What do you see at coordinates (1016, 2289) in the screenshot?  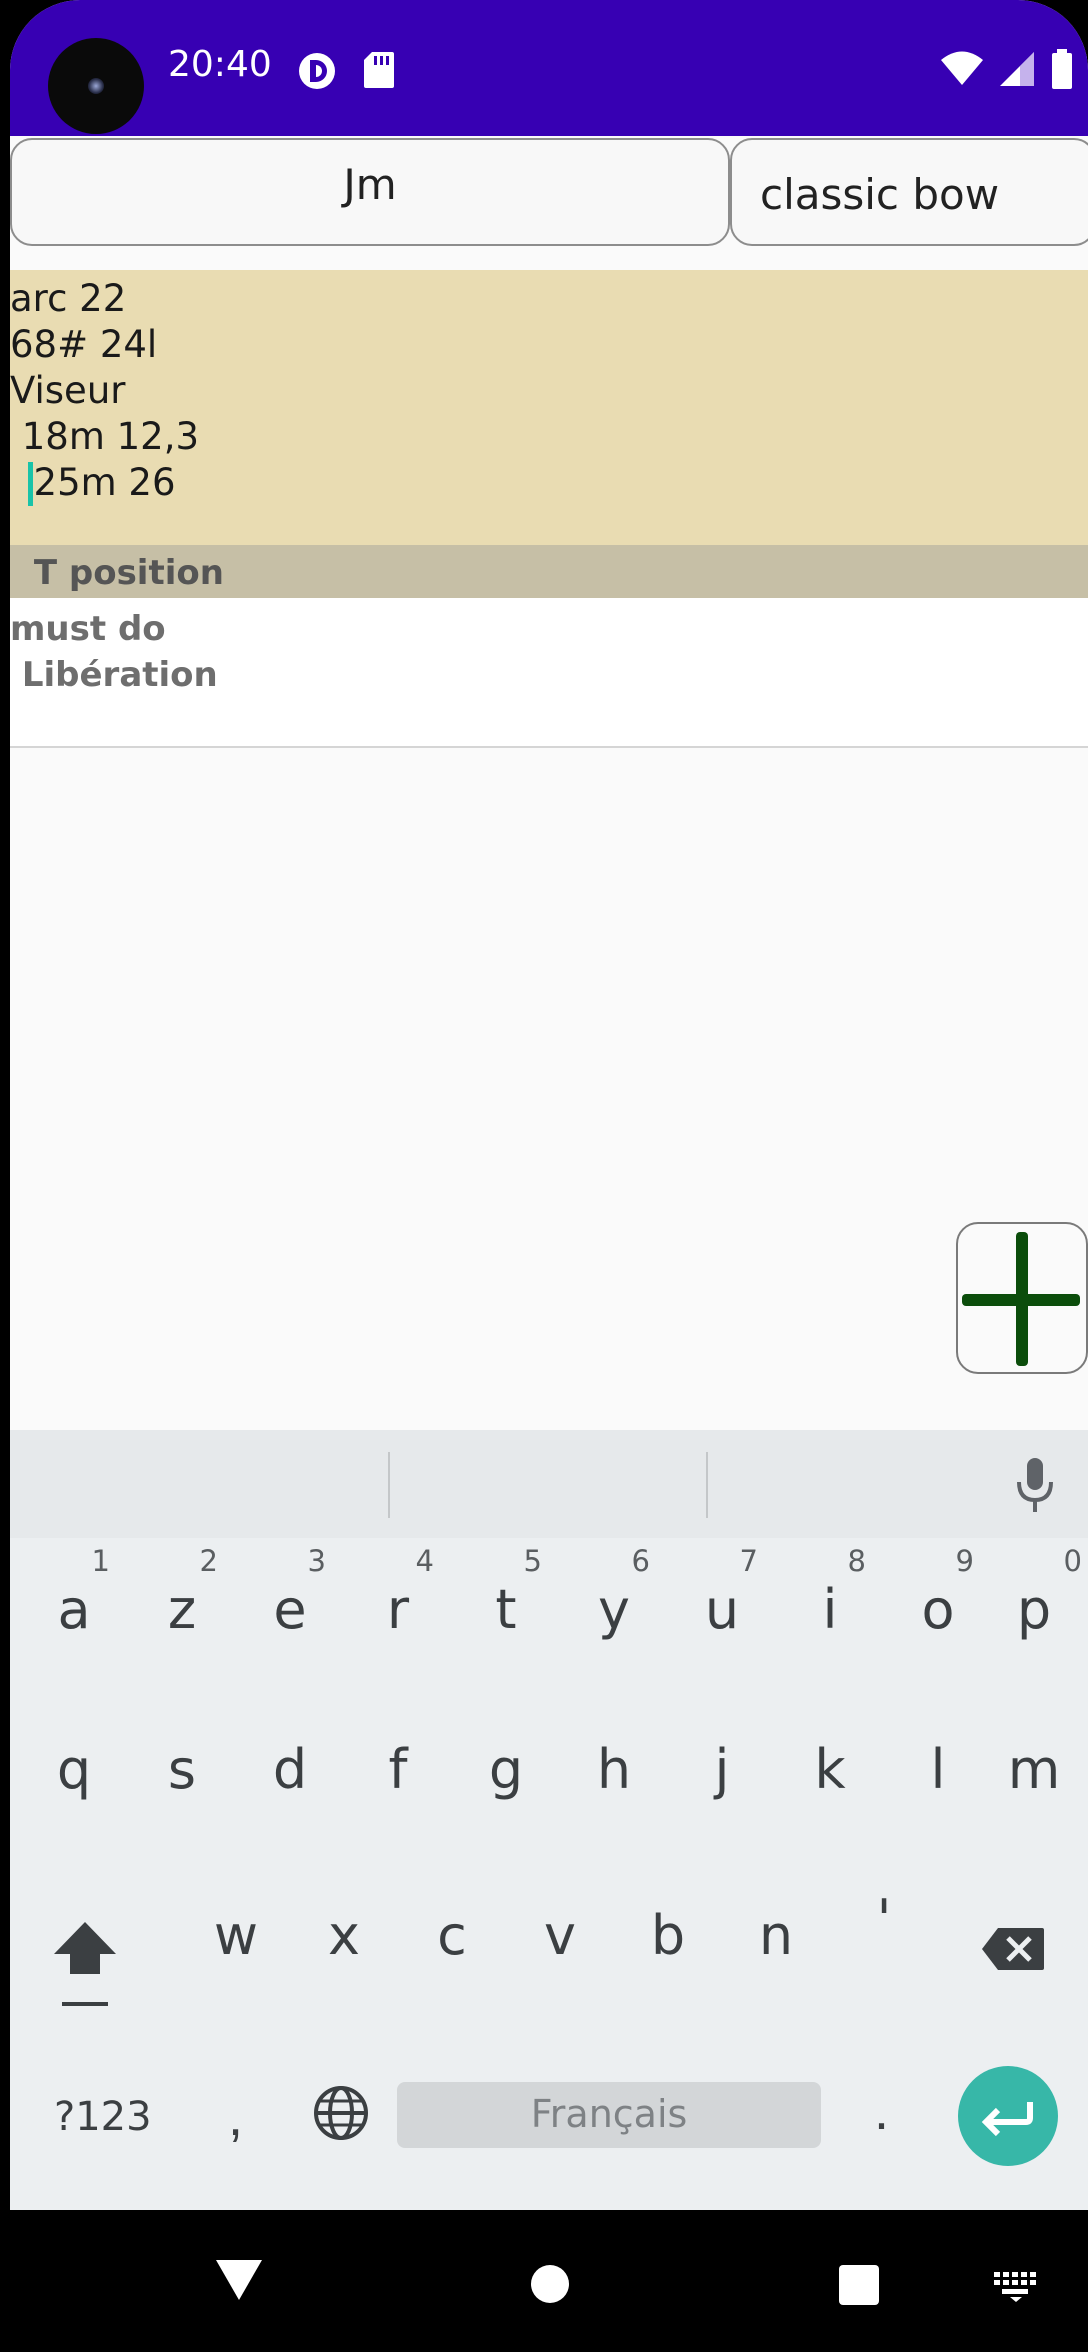 I see `keyboard-switch-icon` at bounding box center [1016, 2289].